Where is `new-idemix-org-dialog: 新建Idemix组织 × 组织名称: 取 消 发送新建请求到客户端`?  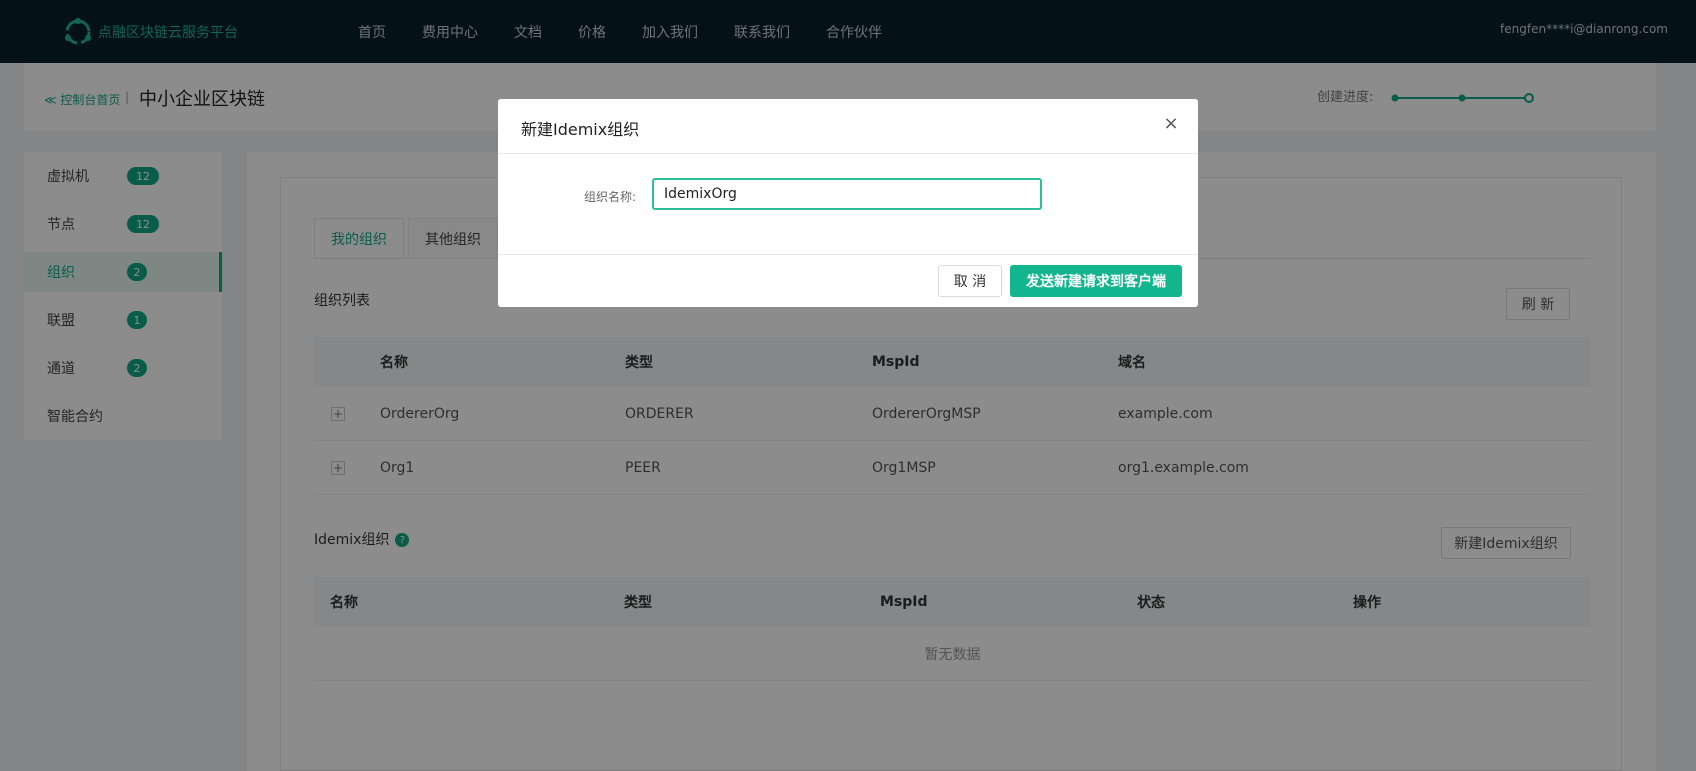
new-idemix-org-dialog: 新建Idemix组织 × 组织名称: 取 消 发送新建请求到客户端 is located at coordinates (848, 203).